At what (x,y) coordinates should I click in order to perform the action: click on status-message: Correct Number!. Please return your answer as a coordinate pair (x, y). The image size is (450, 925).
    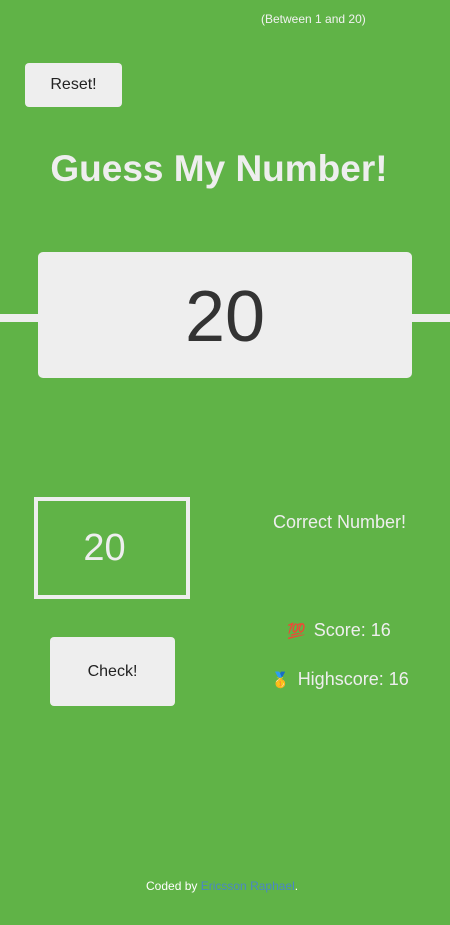
    Looking at the image, I should click on (340, 522).